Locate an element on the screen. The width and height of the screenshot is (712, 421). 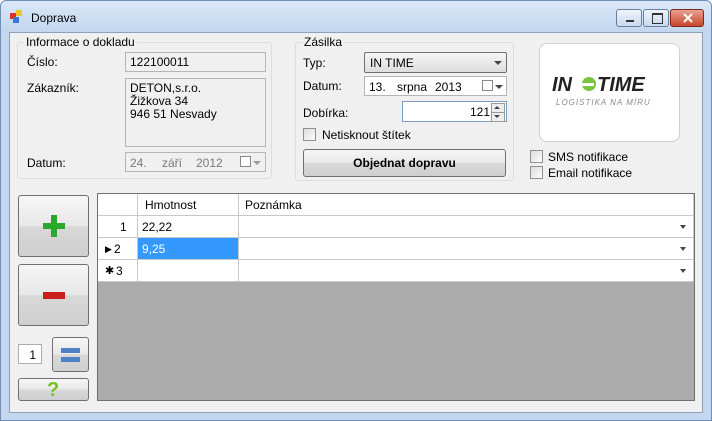
cislo-field: 122100011 is located at coordinates (195, 62).